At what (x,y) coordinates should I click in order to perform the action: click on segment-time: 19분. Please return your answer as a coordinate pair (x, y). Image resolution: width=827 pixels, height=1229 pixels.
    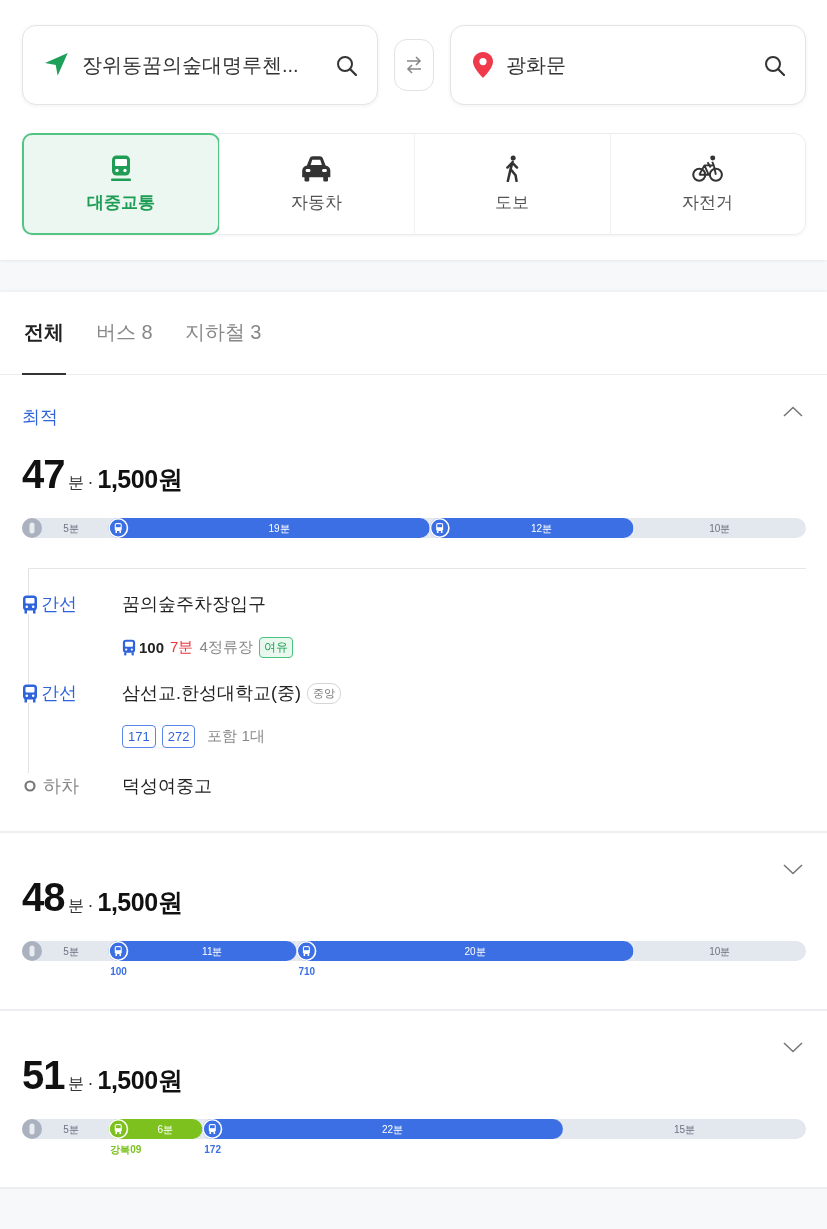
    Looking at the image, I should click on (279, 528).